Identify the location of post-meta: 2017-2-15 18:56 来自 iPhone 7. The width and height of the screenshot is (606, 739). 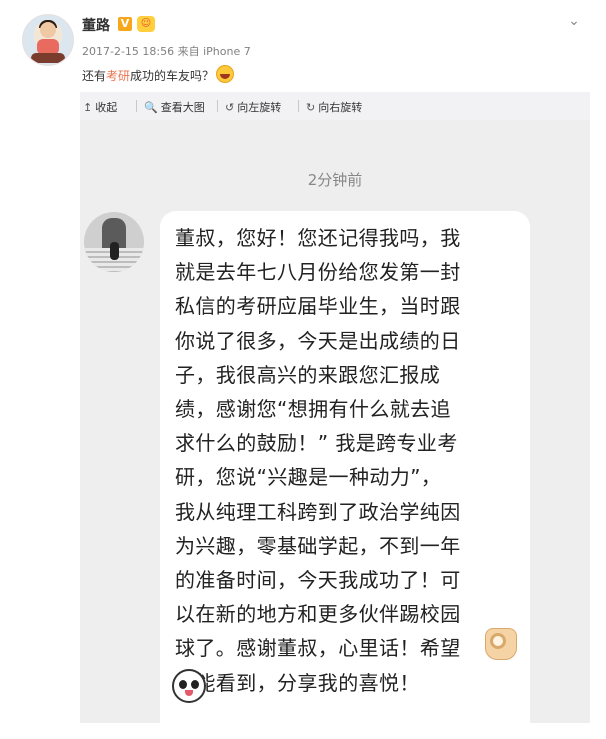
(166, 51).